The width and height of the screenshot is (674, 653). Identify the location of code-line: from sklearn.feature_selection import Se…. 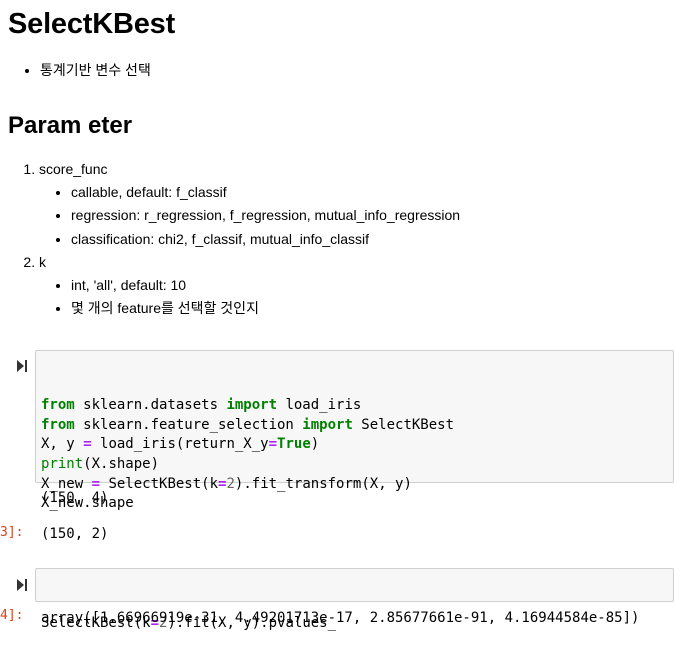
(354, 426).